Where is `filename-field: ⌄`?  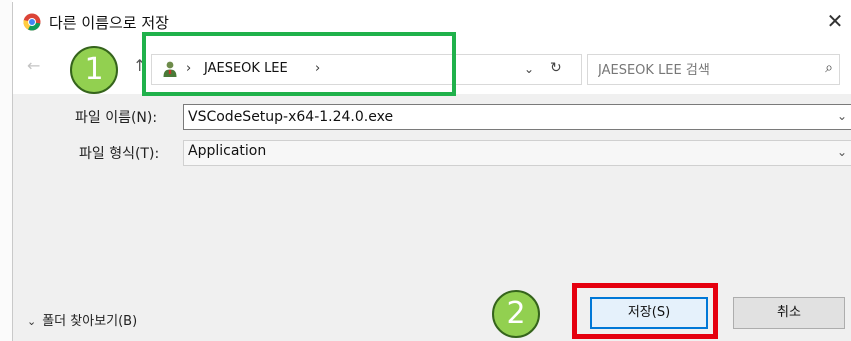 filename-field: ⌄ is located at coordinates (517, 117).